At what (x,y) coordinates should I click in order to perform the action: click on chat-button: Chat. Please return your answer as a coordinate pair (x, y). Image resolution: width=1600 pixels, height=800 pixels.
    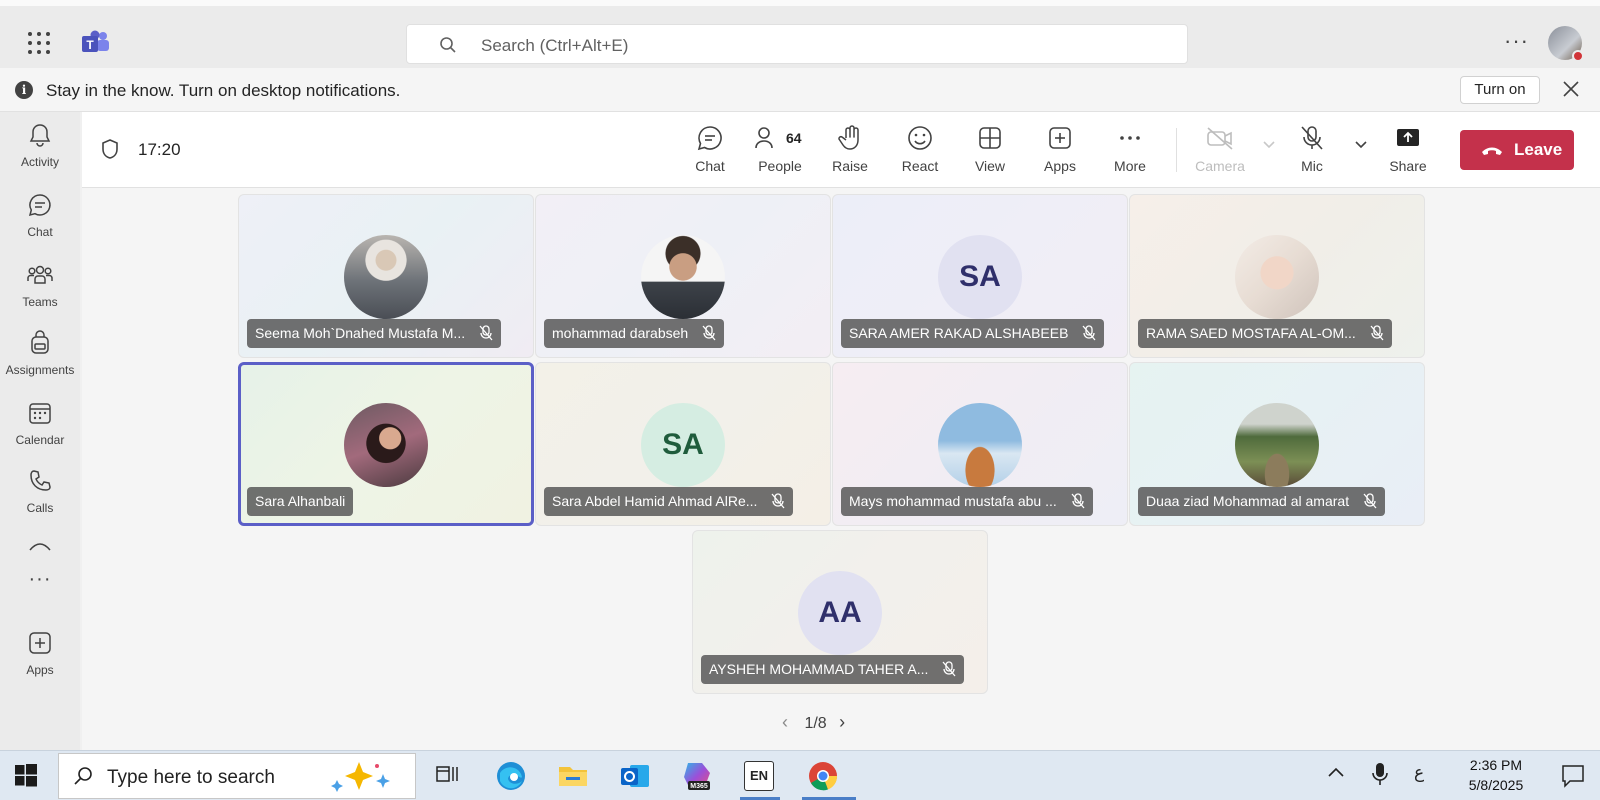
    Looking at the image, I should click on (710, 149).